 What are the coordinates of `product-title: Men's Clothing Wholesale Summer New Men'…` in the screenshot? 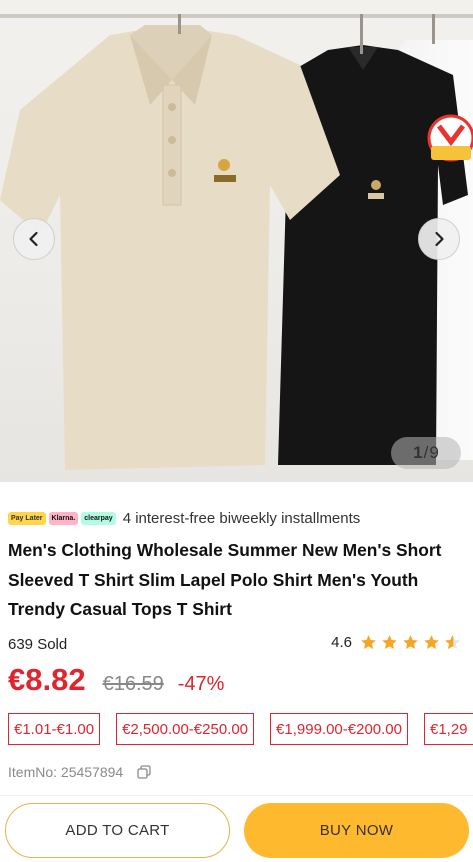 It's located at (225, 579).